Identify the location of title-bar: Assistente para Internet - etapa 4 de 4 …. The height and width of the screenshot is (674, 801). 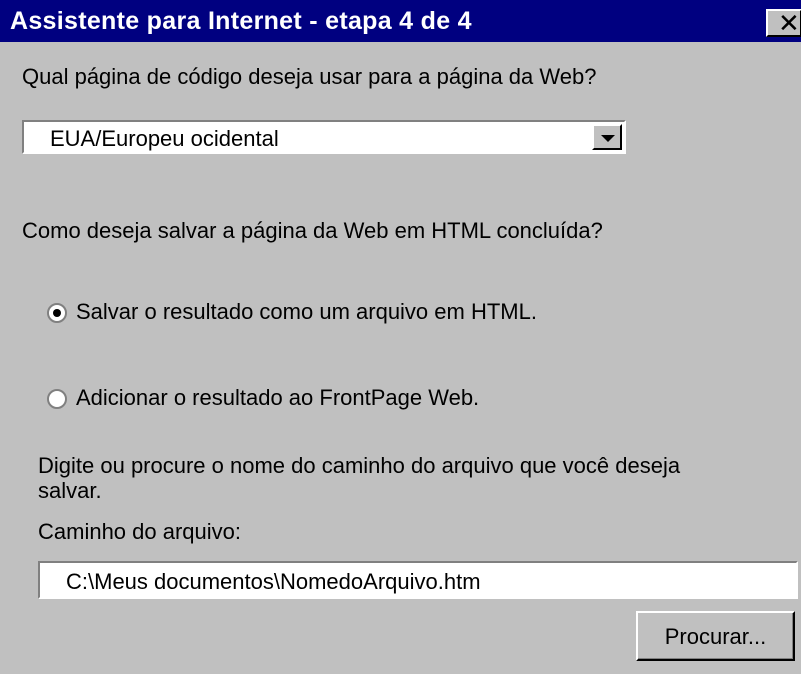
(400, 21).